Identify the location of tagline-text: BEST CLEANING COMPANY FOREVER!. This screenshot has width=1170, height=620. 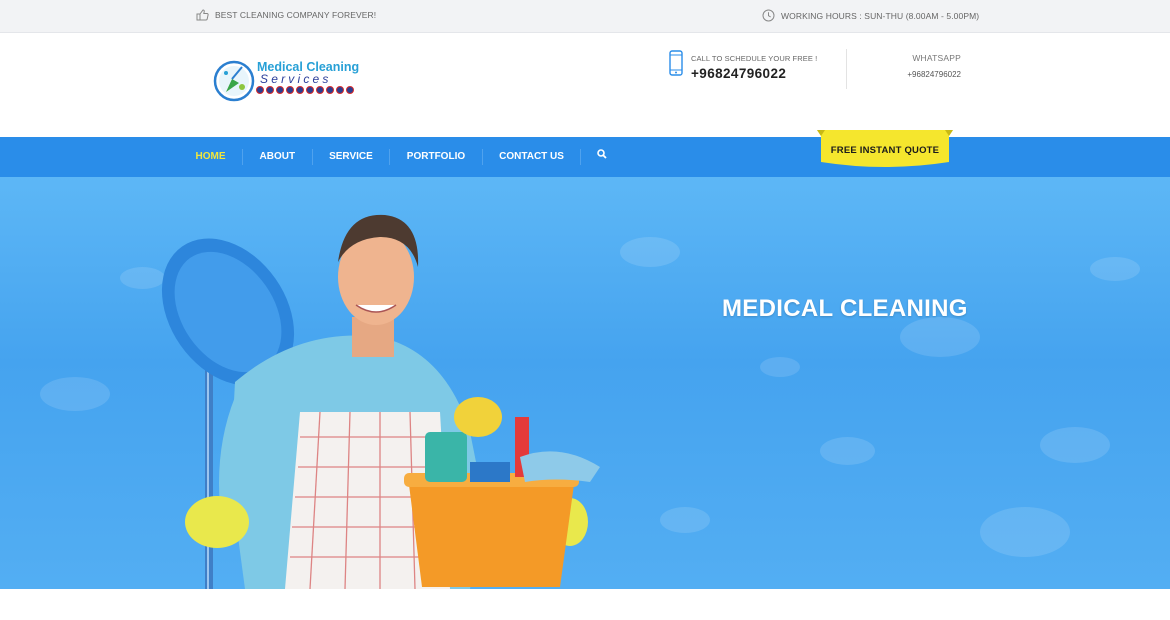
(296, 15).